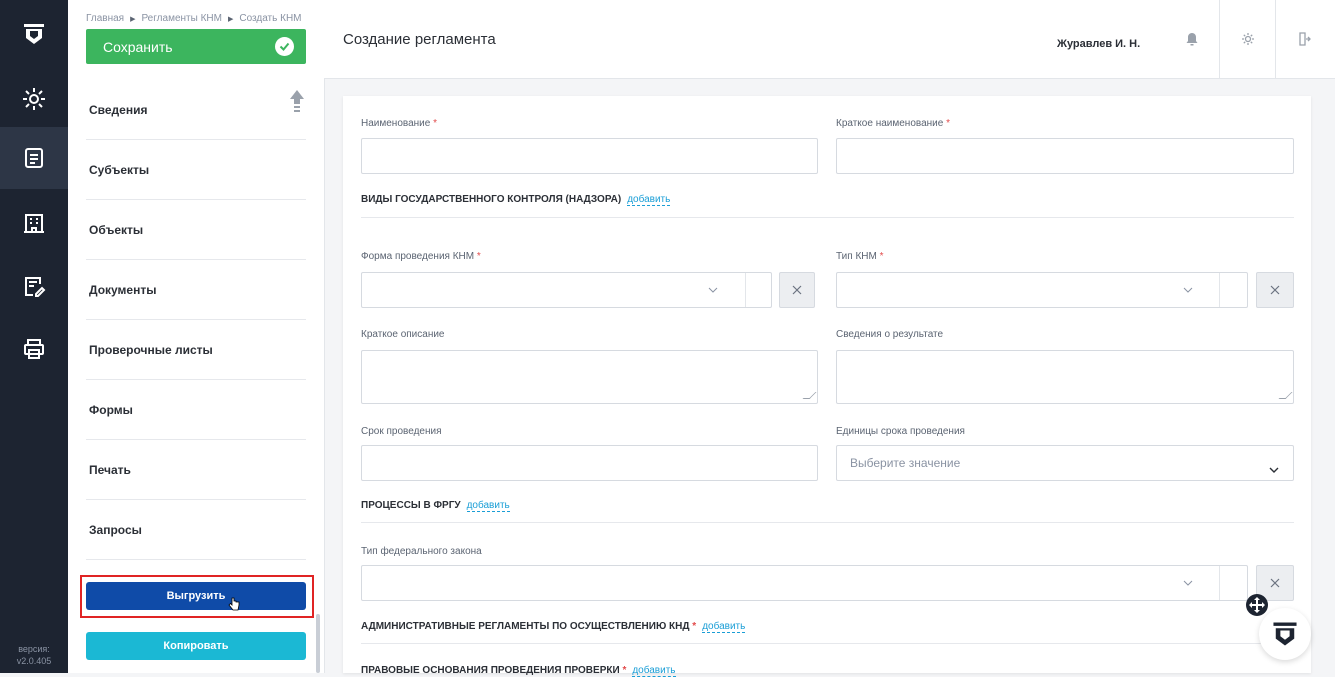 Image resolution: width=1335 pixels, height=677 pixels. Describe the element at coordinates (589, 156) in the screenshot. I see `name-input` at that location.